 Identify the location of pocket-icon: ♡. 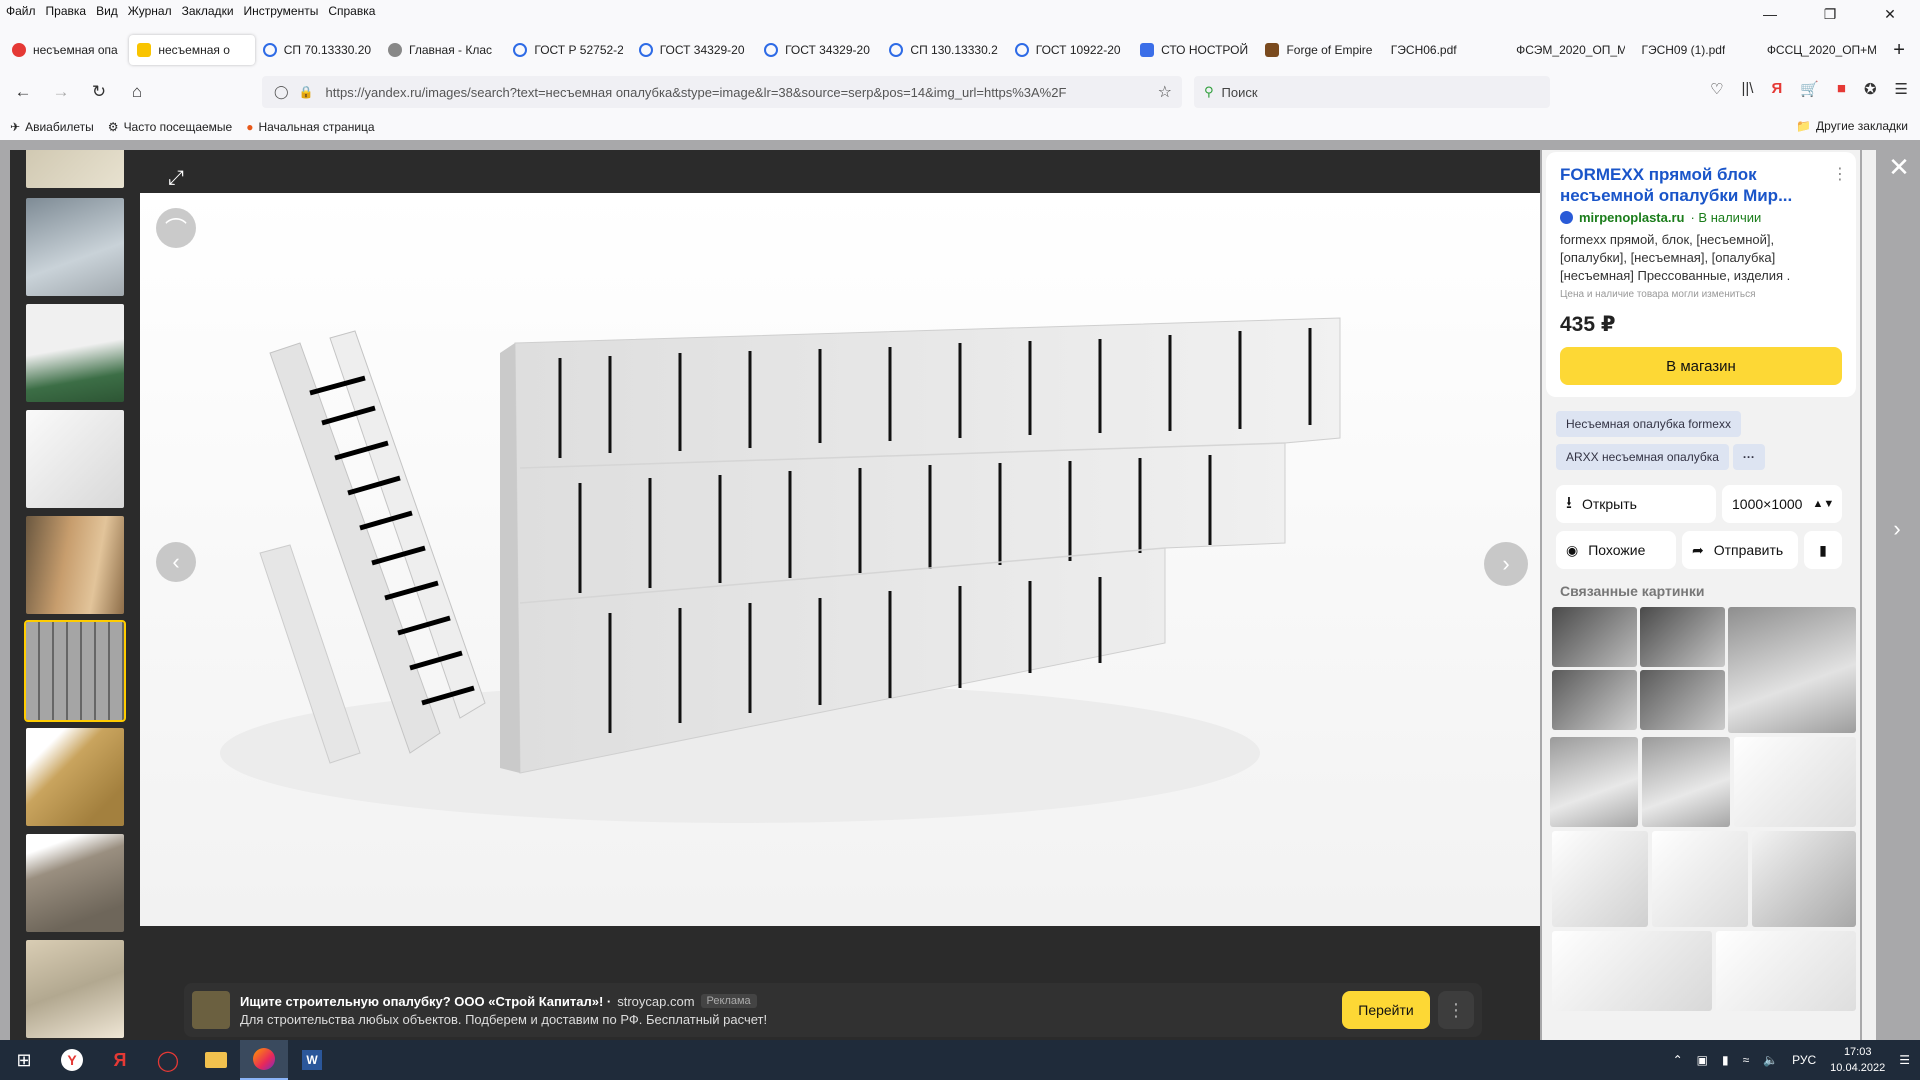
(1716, 89).